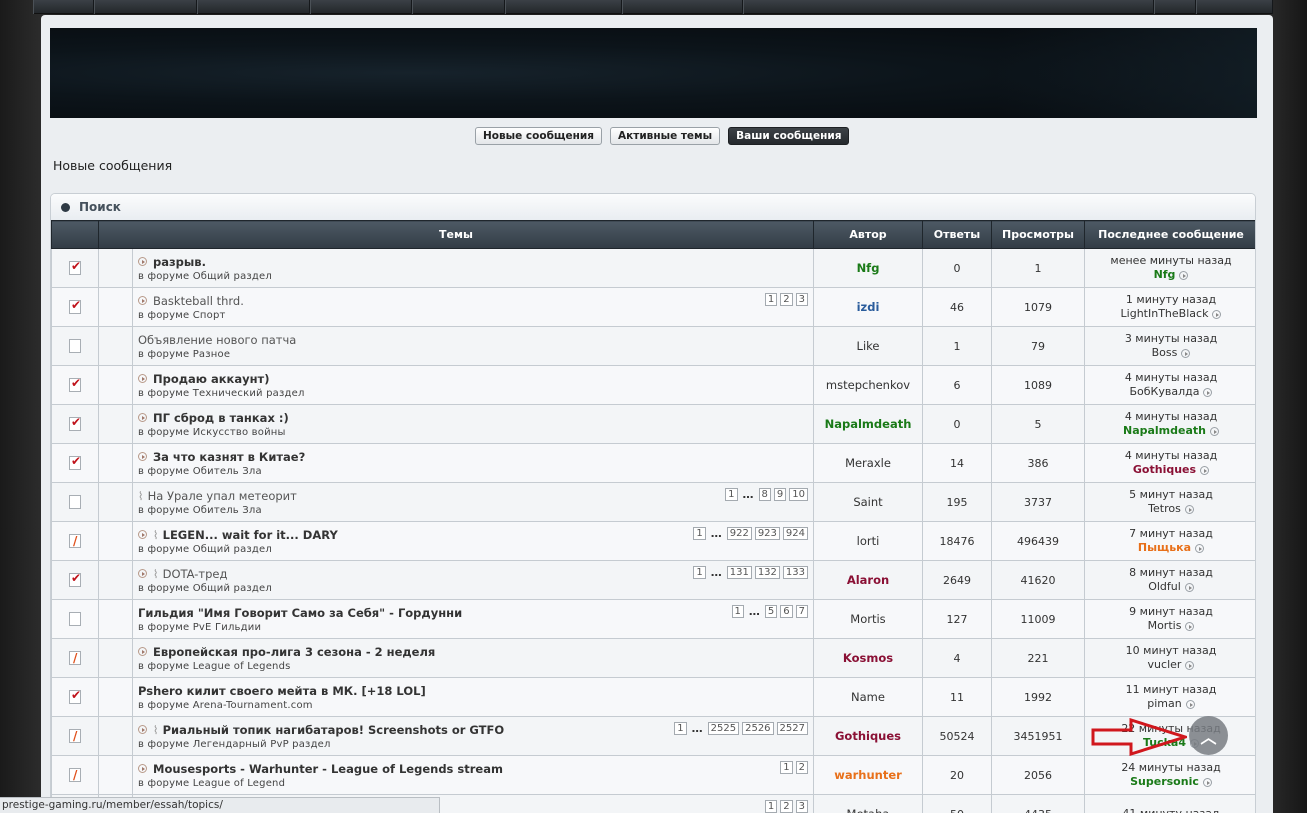 This screenshot has width=1307, height=813. I want to click on page-link: 7, so click(801, 611).